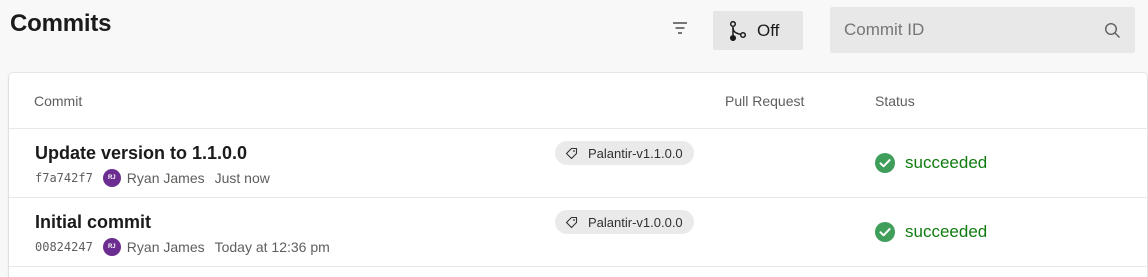 The height and width of the screenshot is (277, 1148). I want to click on filter-button, so click(680, 30).